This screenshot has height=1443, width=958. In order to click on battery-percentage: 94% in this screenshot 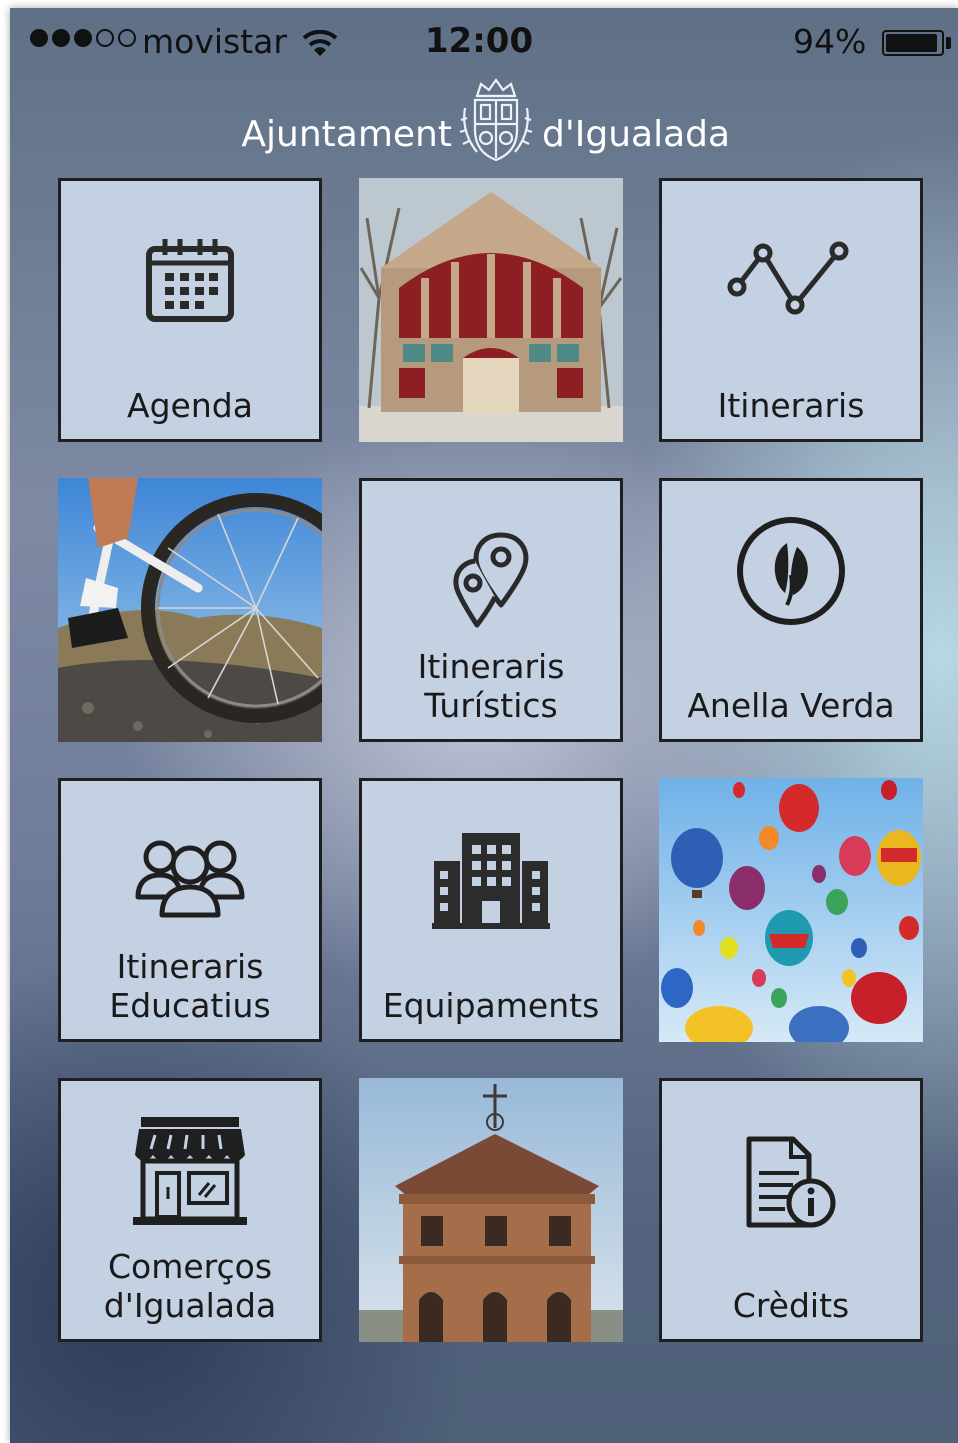, I will do `click(830, 41)`.